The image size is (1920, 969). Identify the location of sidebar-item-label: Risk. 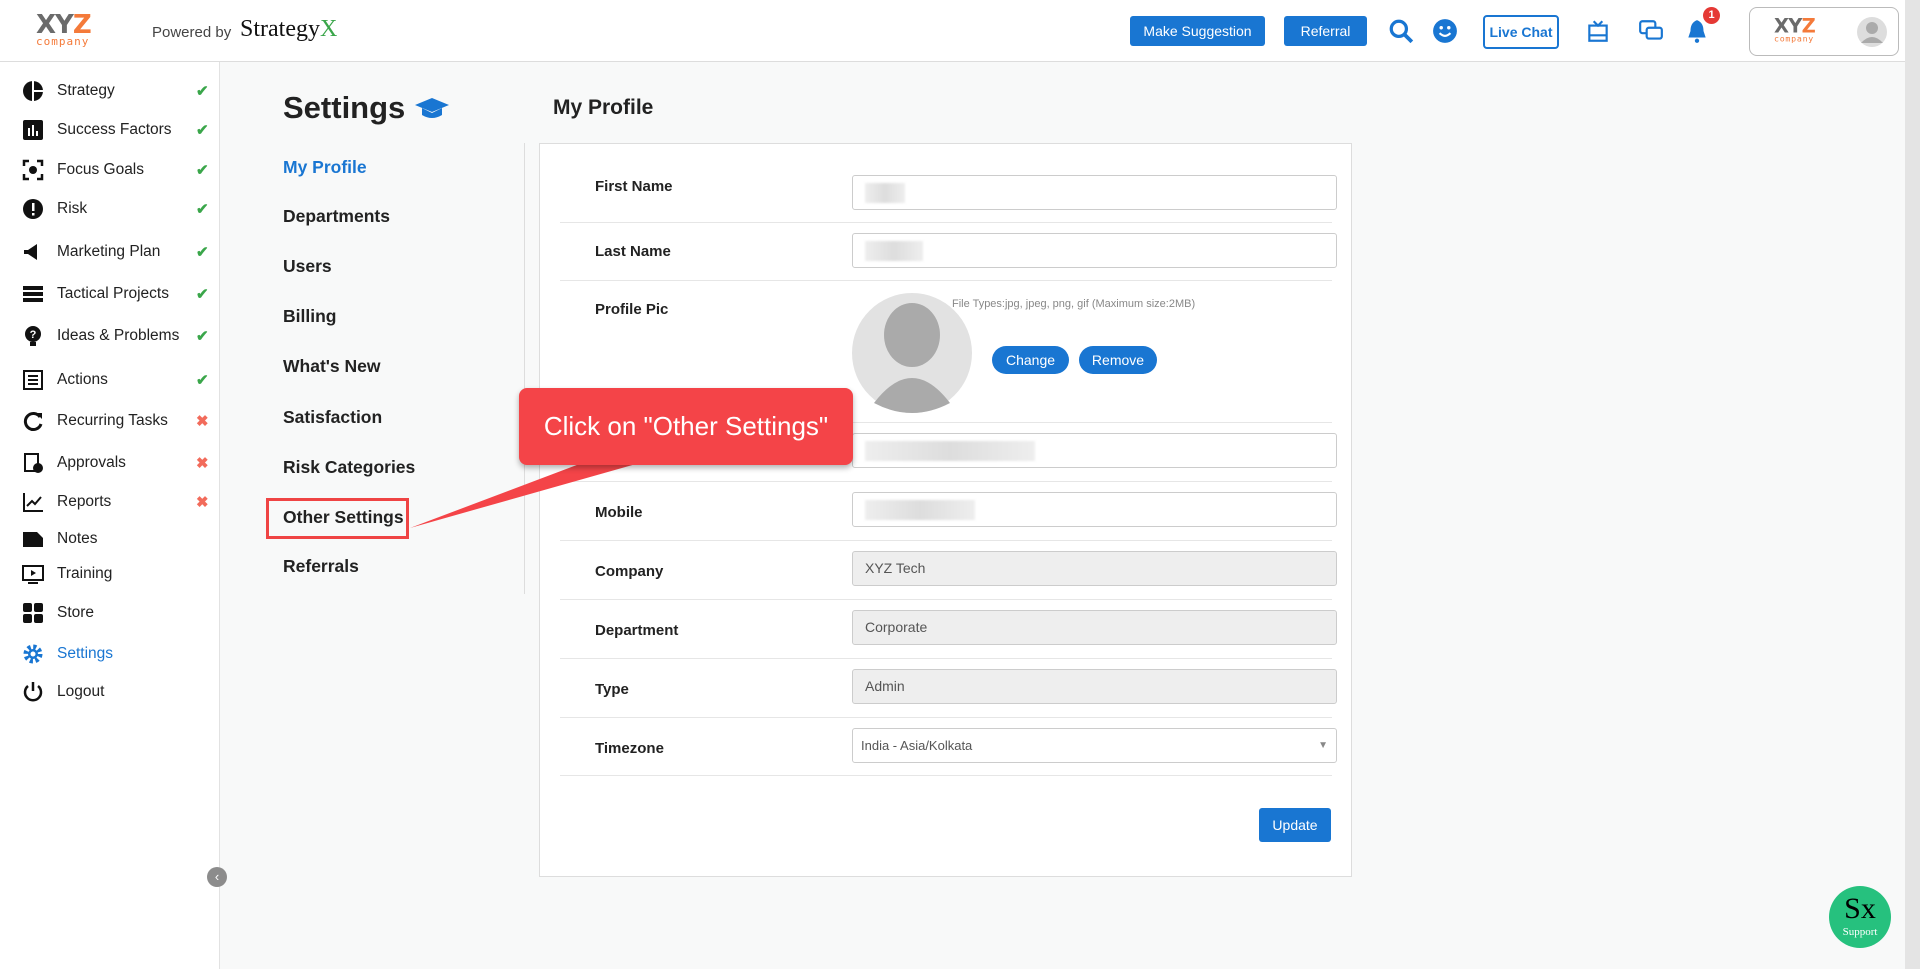
(72, 208).